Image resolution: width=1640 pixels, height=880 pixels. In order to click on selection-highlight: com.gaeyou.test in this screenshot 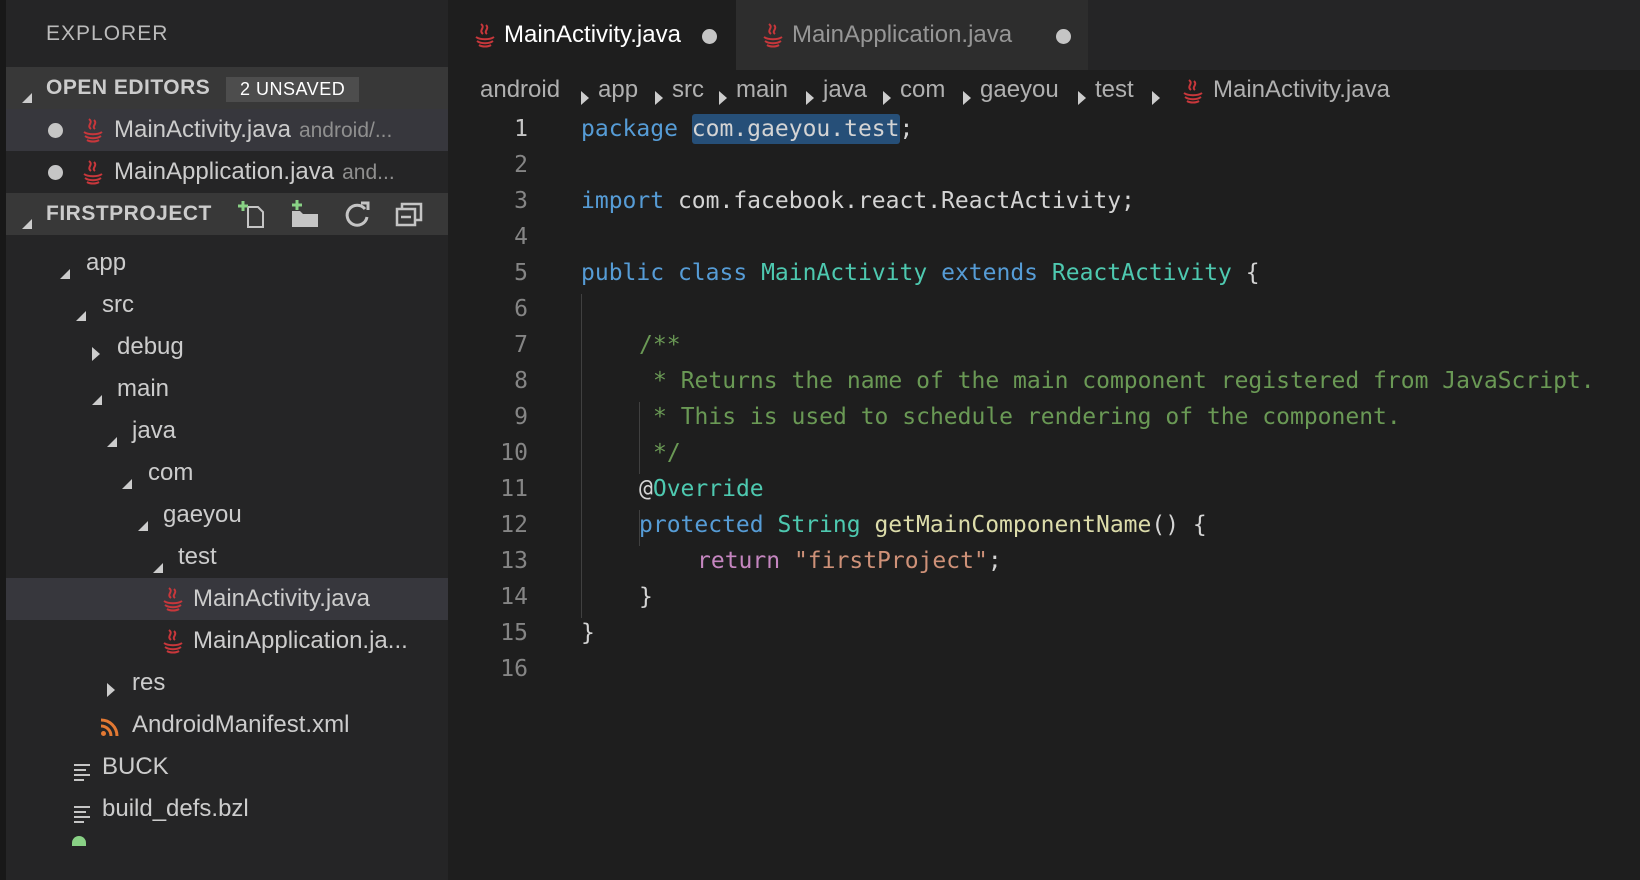, I will do `click(795, 129)`.